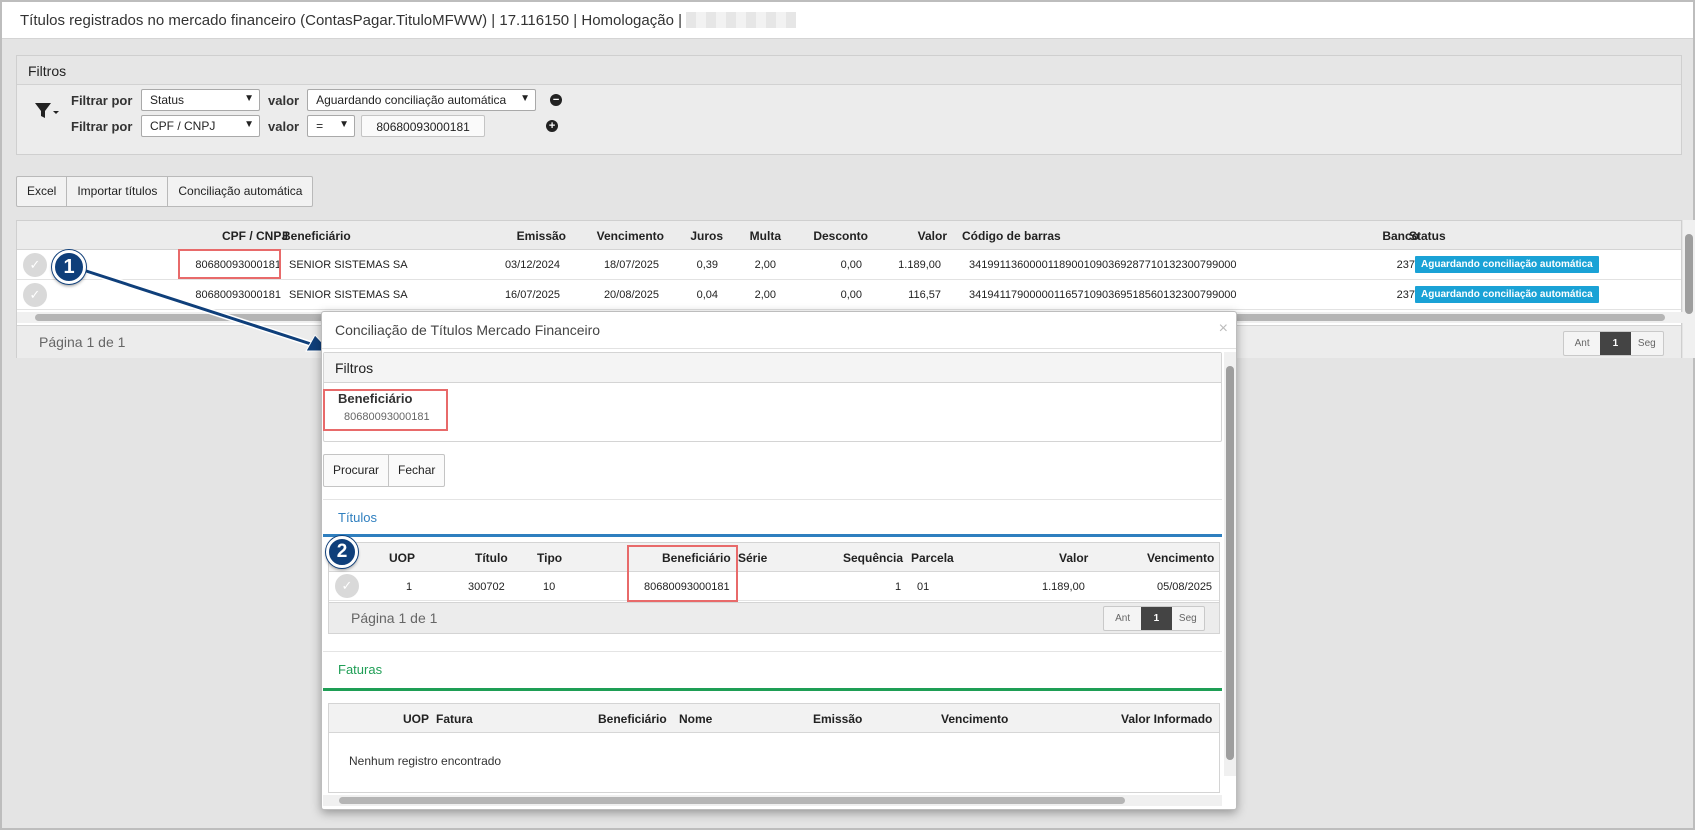 This screenshot has width=1695, height=830. Describe the element at coordinates (849, 70) in the screenshot. I see `filters-header: Filtros` at that location.